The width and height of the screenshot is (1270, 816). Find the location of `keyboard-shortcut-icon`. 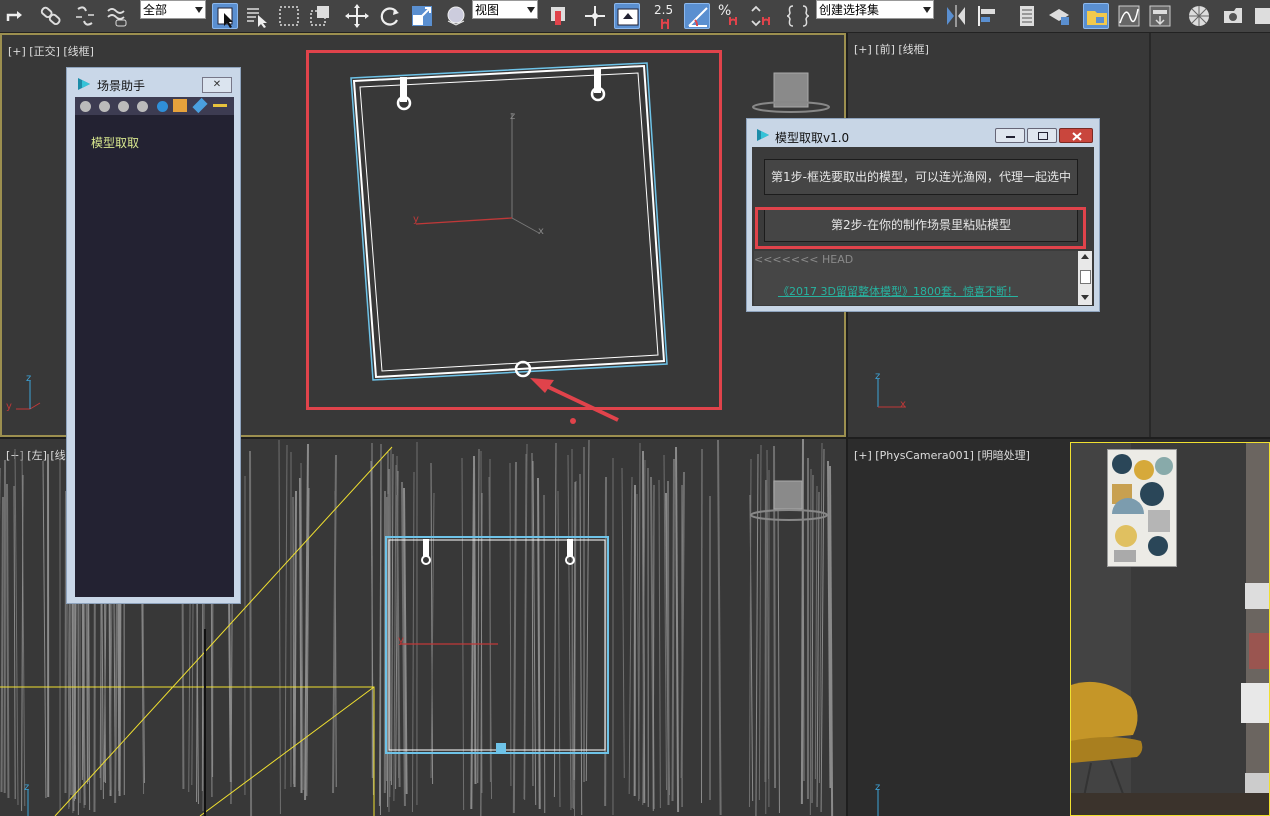

keyboard-shortcut-icon is located at coordinates (627, 16).